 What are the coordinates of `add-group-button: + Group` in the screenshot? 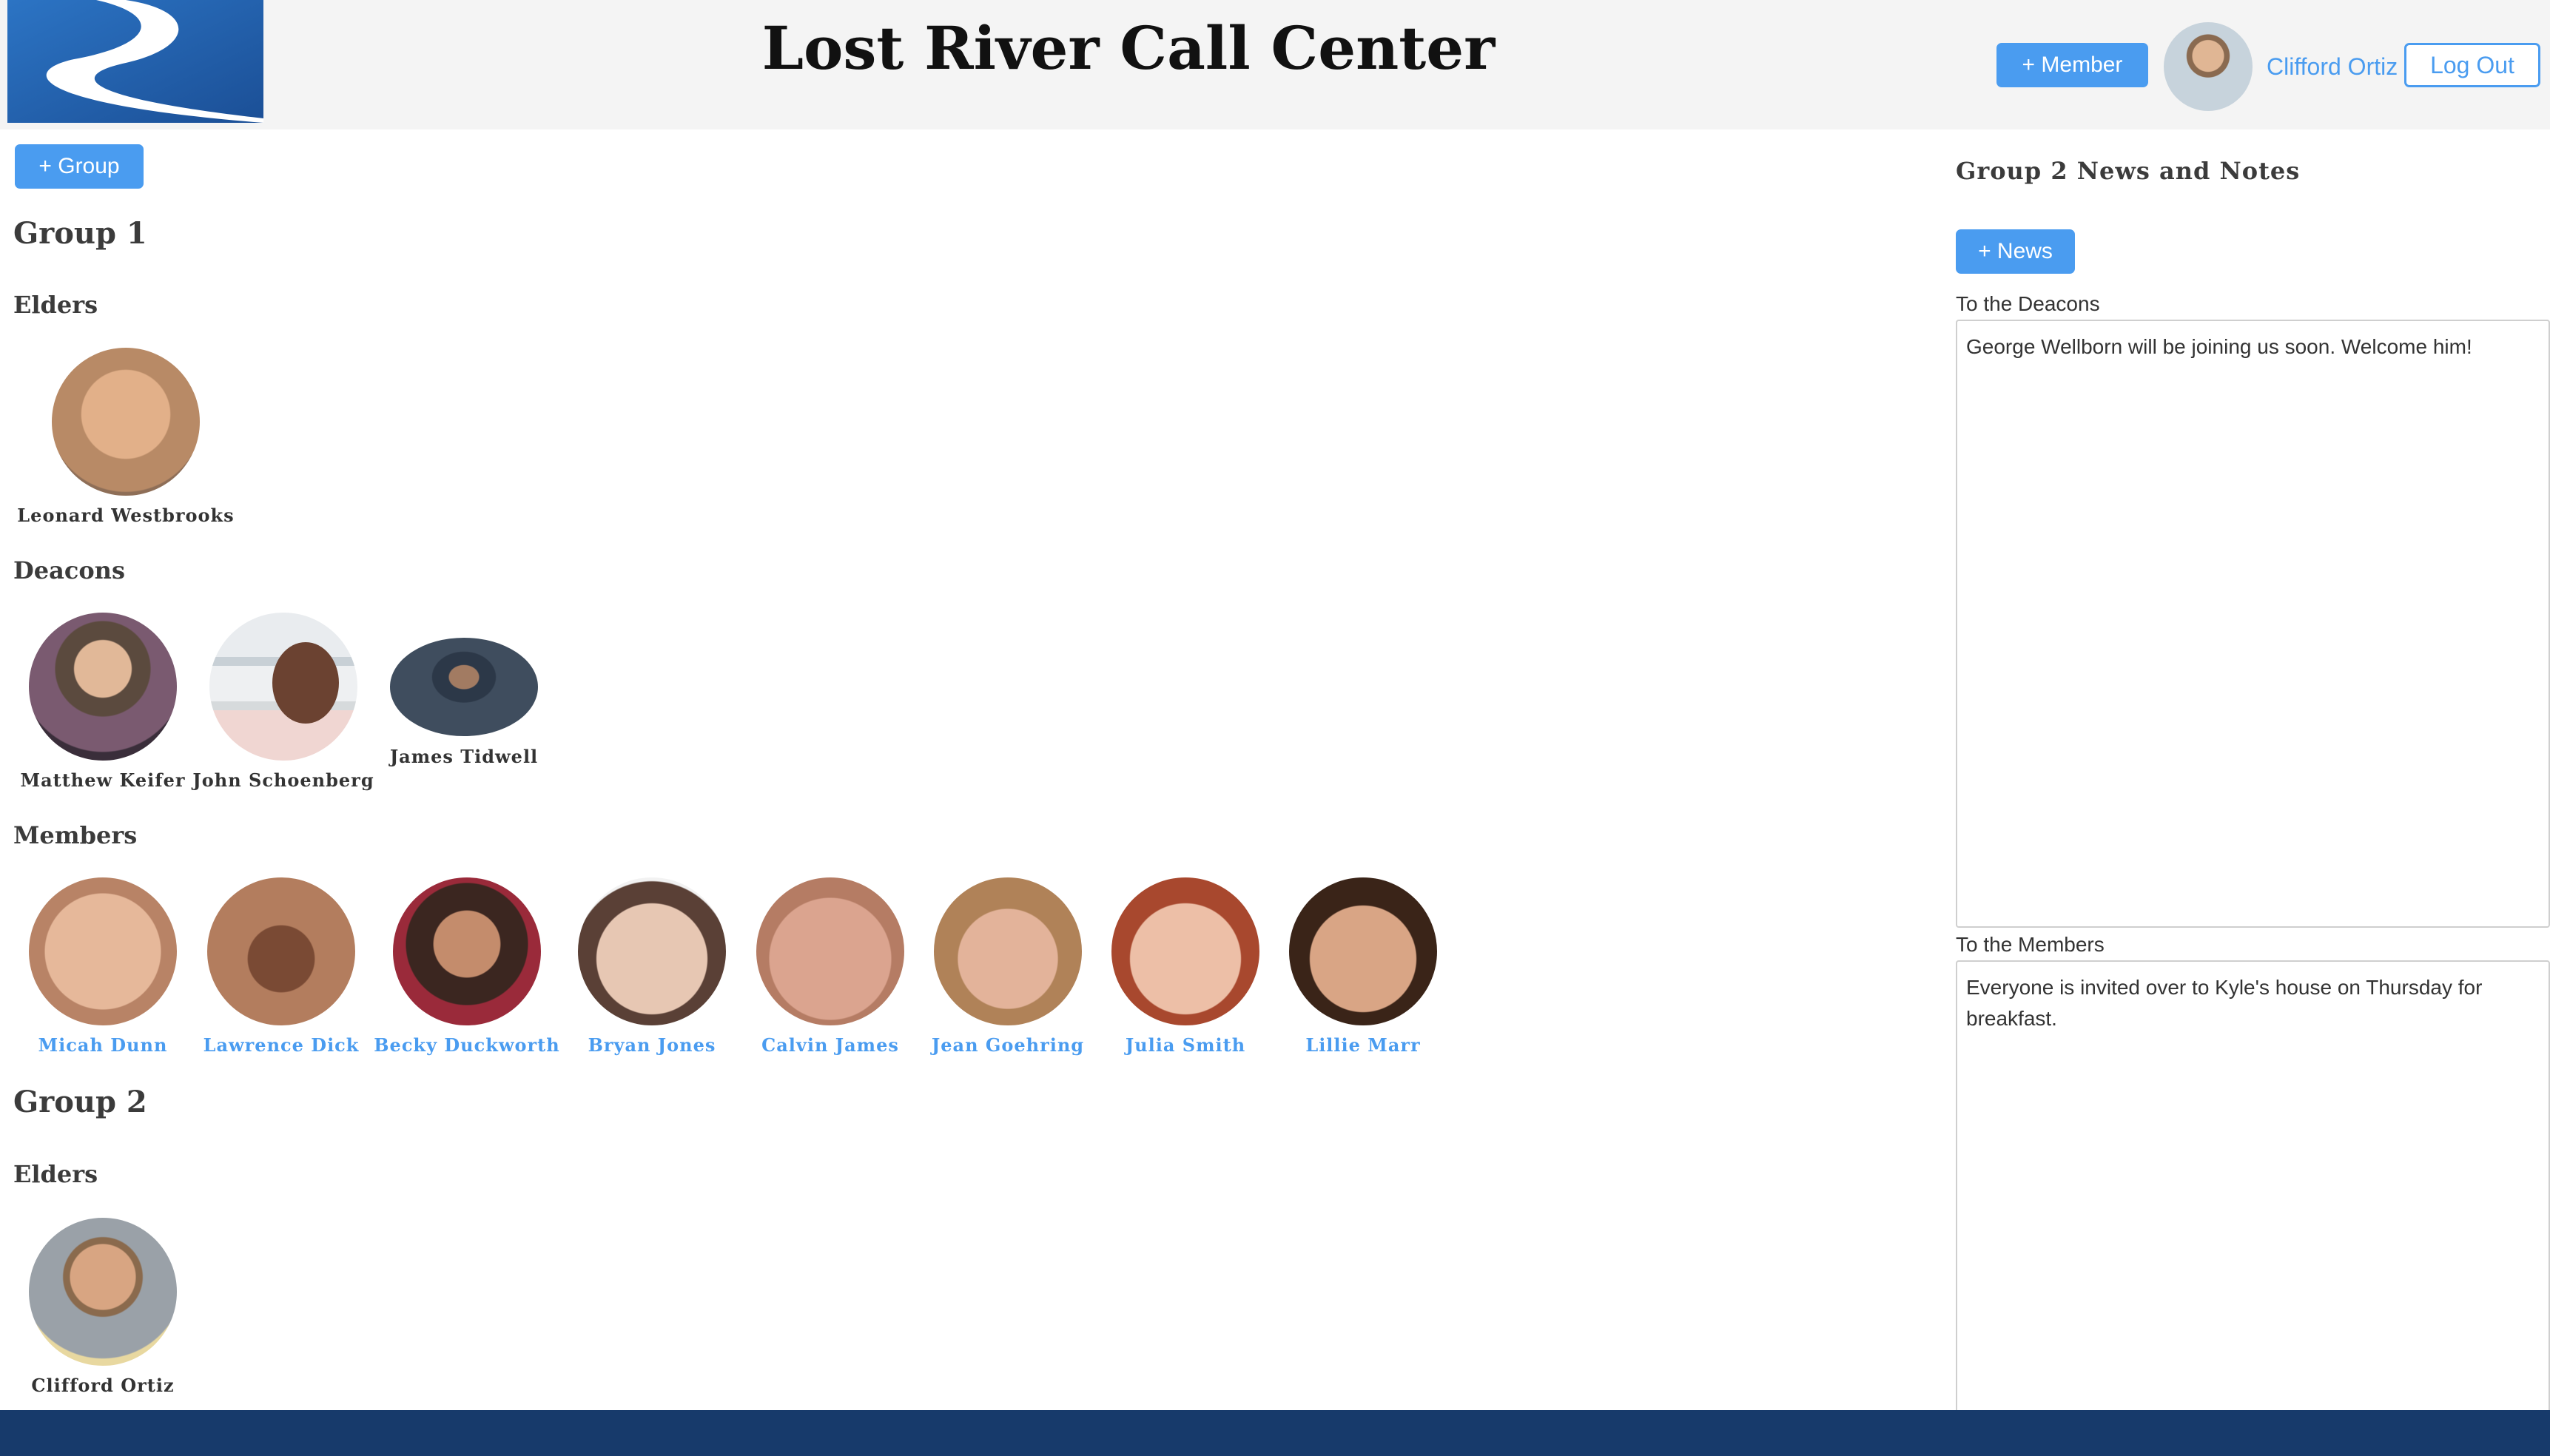 It's located at (80, 167).